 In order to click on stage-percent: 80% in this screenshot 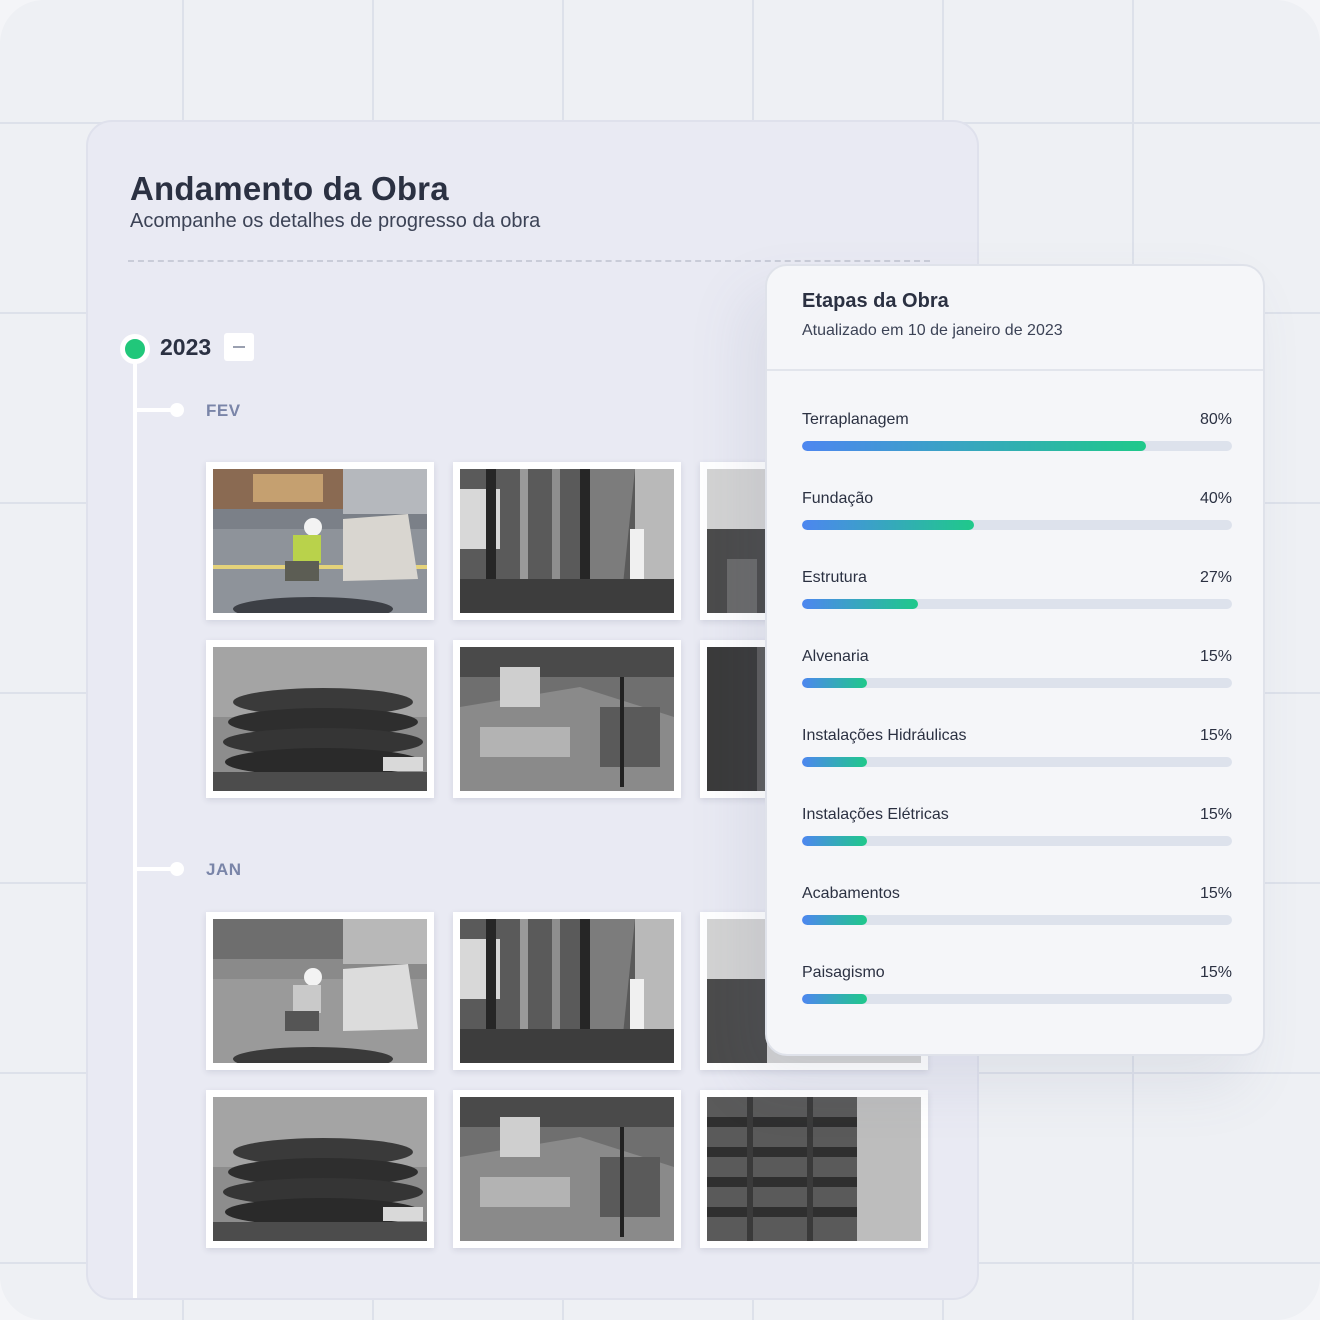, I will do `click(1215, 419)`.